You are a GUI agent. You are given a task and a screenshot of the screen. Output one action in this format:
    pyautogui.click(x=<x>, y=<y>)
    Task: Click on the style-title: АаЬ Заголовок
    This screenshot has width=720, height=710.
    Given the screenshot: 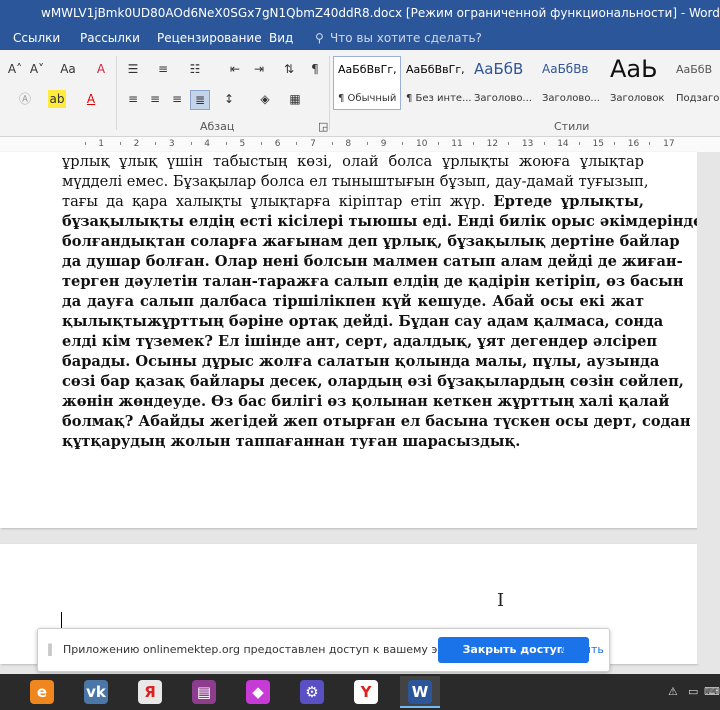 What is the action you would take?
    pyautogui.click(x=638, y=82)
    